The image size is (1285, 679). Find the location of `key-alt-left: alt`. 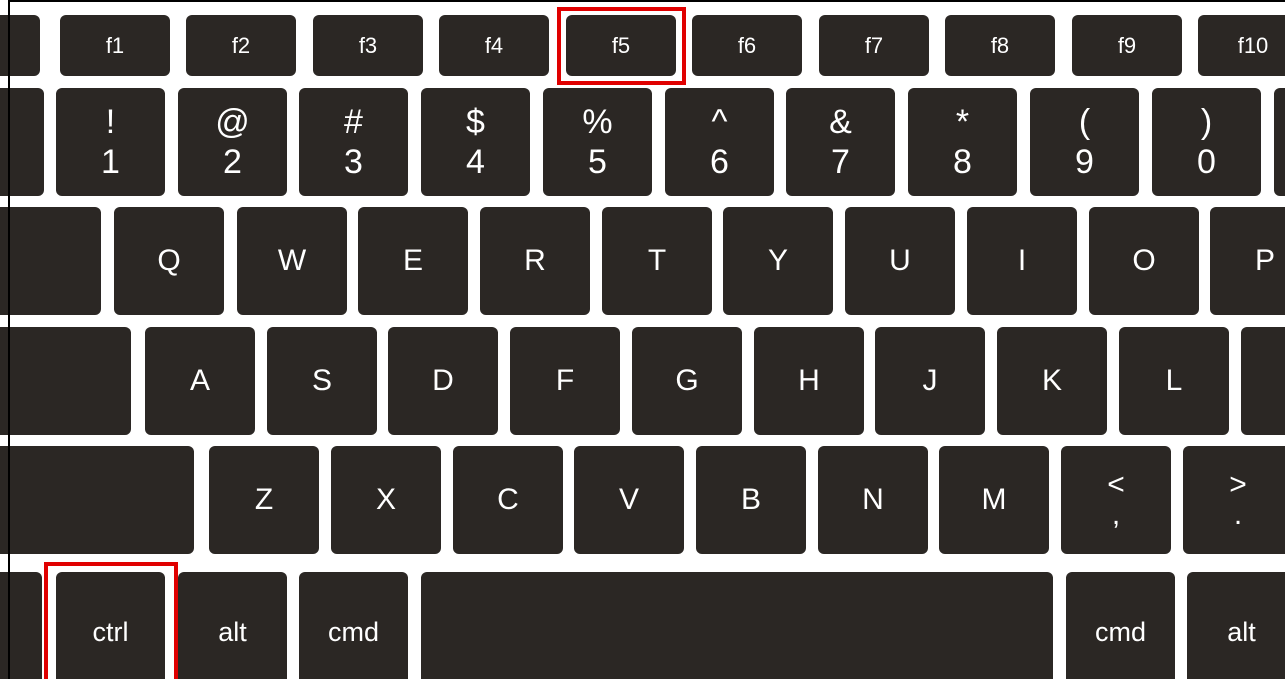

key-alt-left: alt is located at coordinates (232, 625).